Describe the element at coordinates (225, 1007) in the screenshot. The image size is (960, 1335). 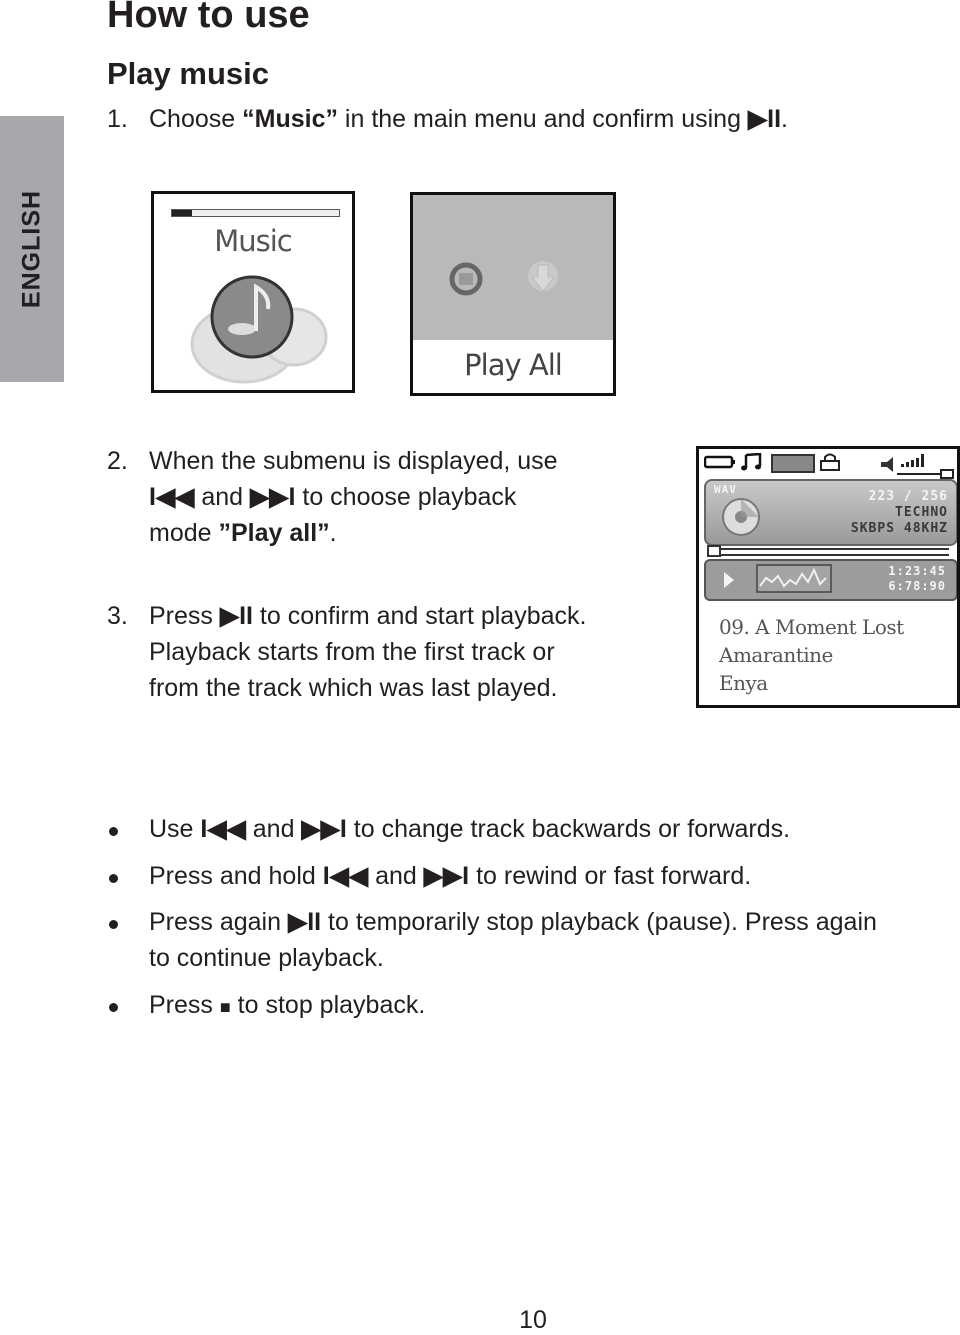
I see `stop-symbol: ■` at that location.